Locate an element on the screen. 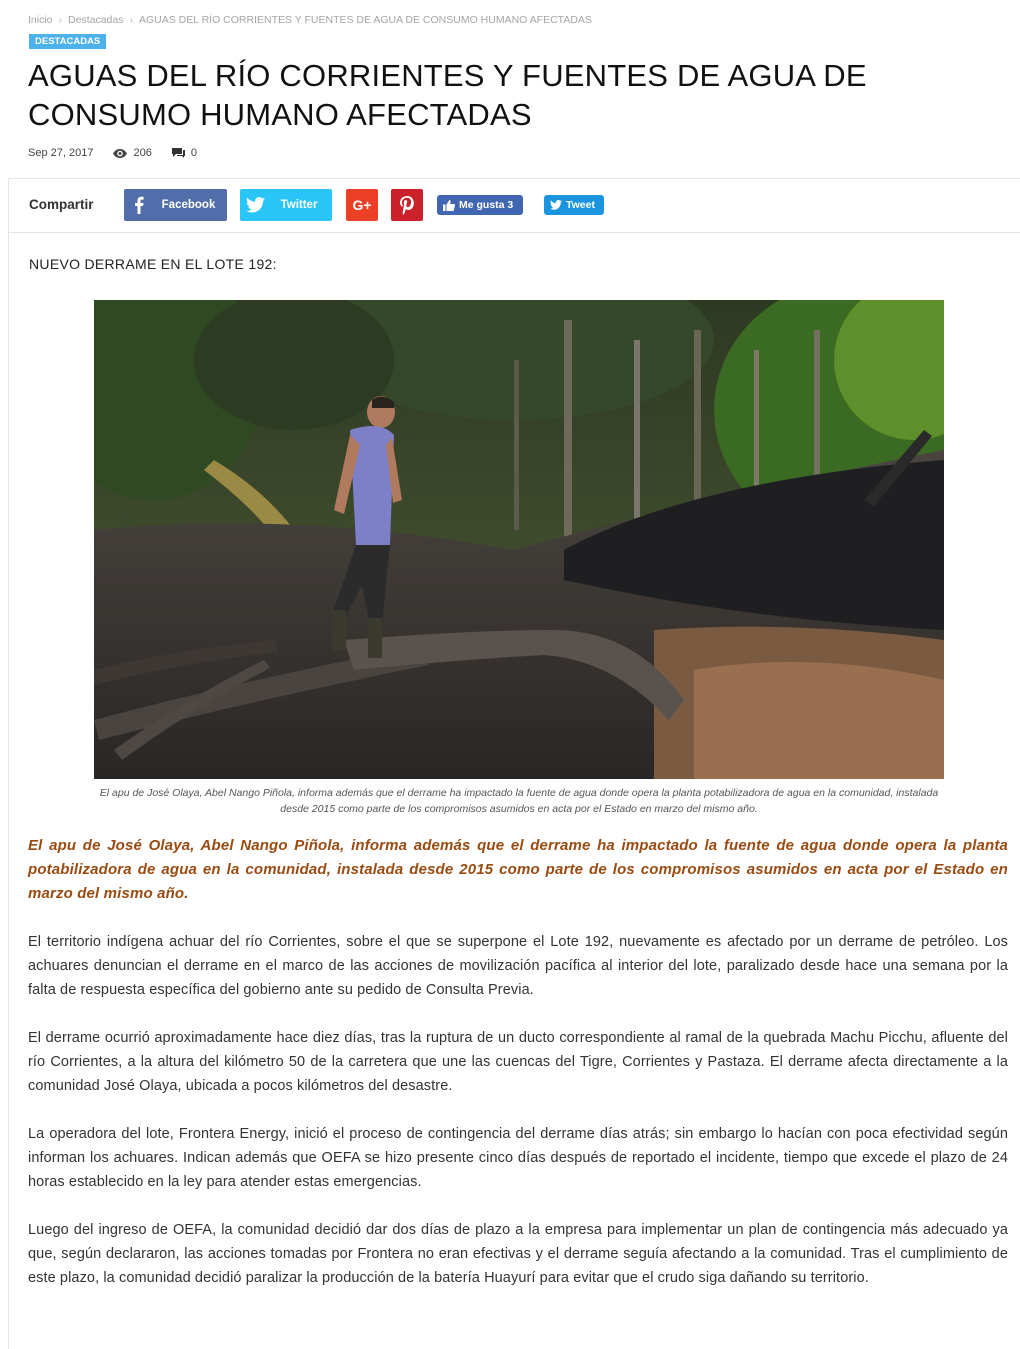 The height and width of the screenshot is (1349, 1020). share-divider-bottom is located at coordinates (514, 232).